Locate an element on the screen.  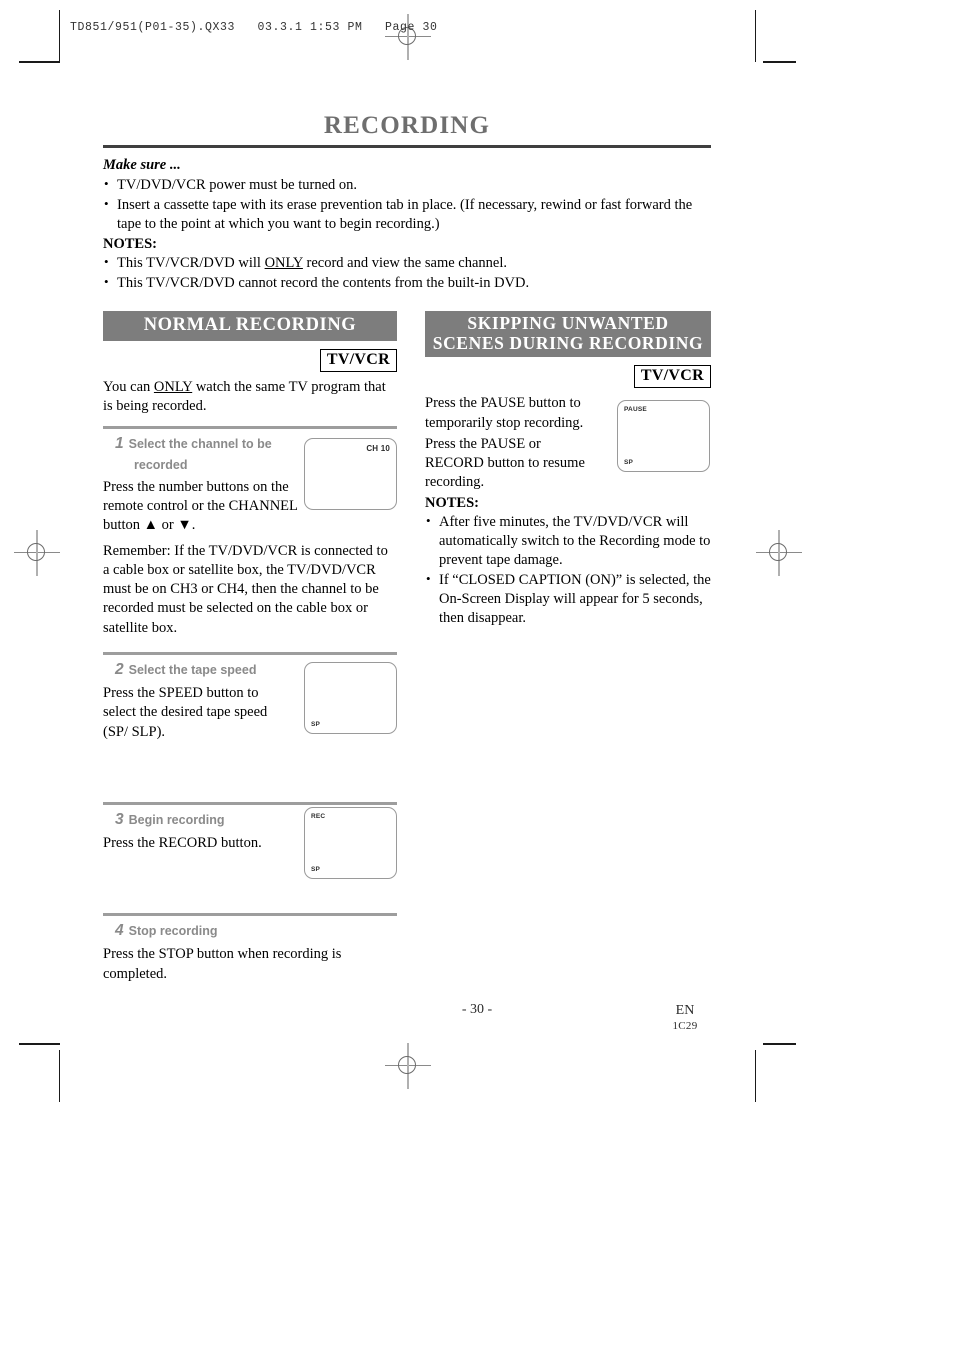
footer-page-number: - 30 - is located at coordinates (477, 1009).